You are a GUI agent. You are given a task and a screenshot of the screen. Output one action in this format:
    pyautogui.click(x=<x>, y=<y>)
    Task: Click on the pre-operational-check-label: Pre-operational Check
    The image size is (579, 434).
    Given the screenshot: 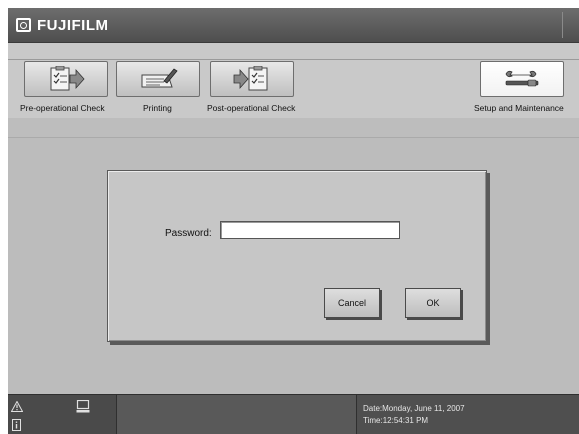 What is the action you would take?
    pyautogui.click(x=62, y=108)
    